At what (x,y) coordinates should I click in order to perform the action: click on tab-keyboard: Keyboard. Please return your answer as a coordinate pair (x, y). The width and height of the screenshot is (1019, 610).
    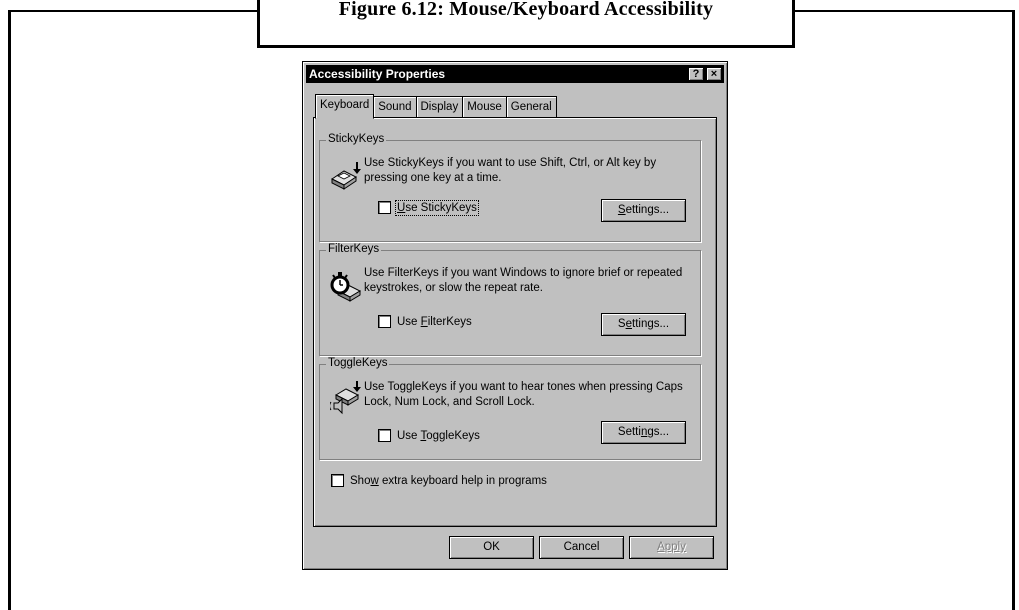
    Looking at the image, I should click on (345, 106).